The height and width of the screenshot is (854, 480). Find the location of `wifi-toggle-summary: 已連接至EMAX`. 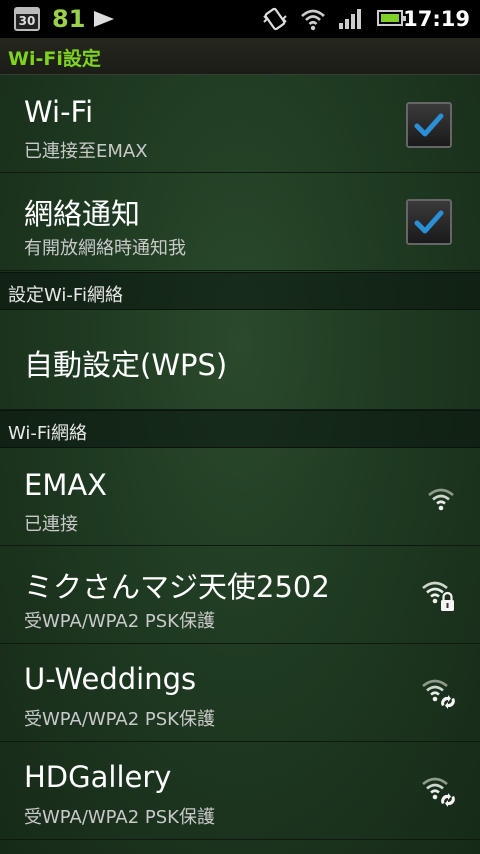

wifi-toggle-summary: 已連接至EMAX is located at coordinates (86, 151).